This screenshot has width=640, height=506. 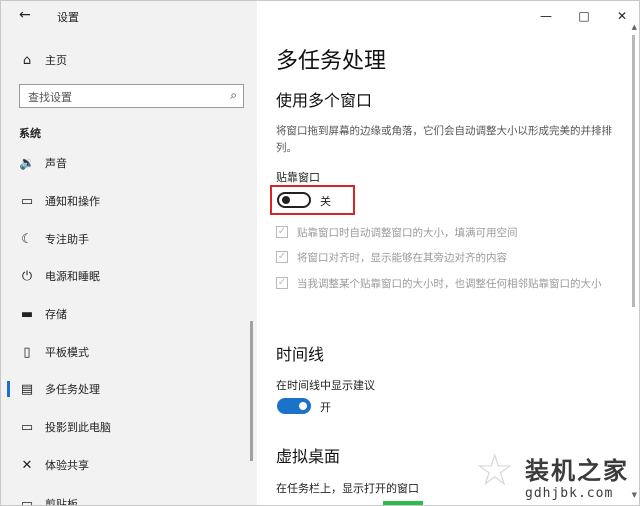 What do you see at coordinates (27, 427) in the screenshot?
I see `projector-icon: ▭` at bounding box center [27, 427].